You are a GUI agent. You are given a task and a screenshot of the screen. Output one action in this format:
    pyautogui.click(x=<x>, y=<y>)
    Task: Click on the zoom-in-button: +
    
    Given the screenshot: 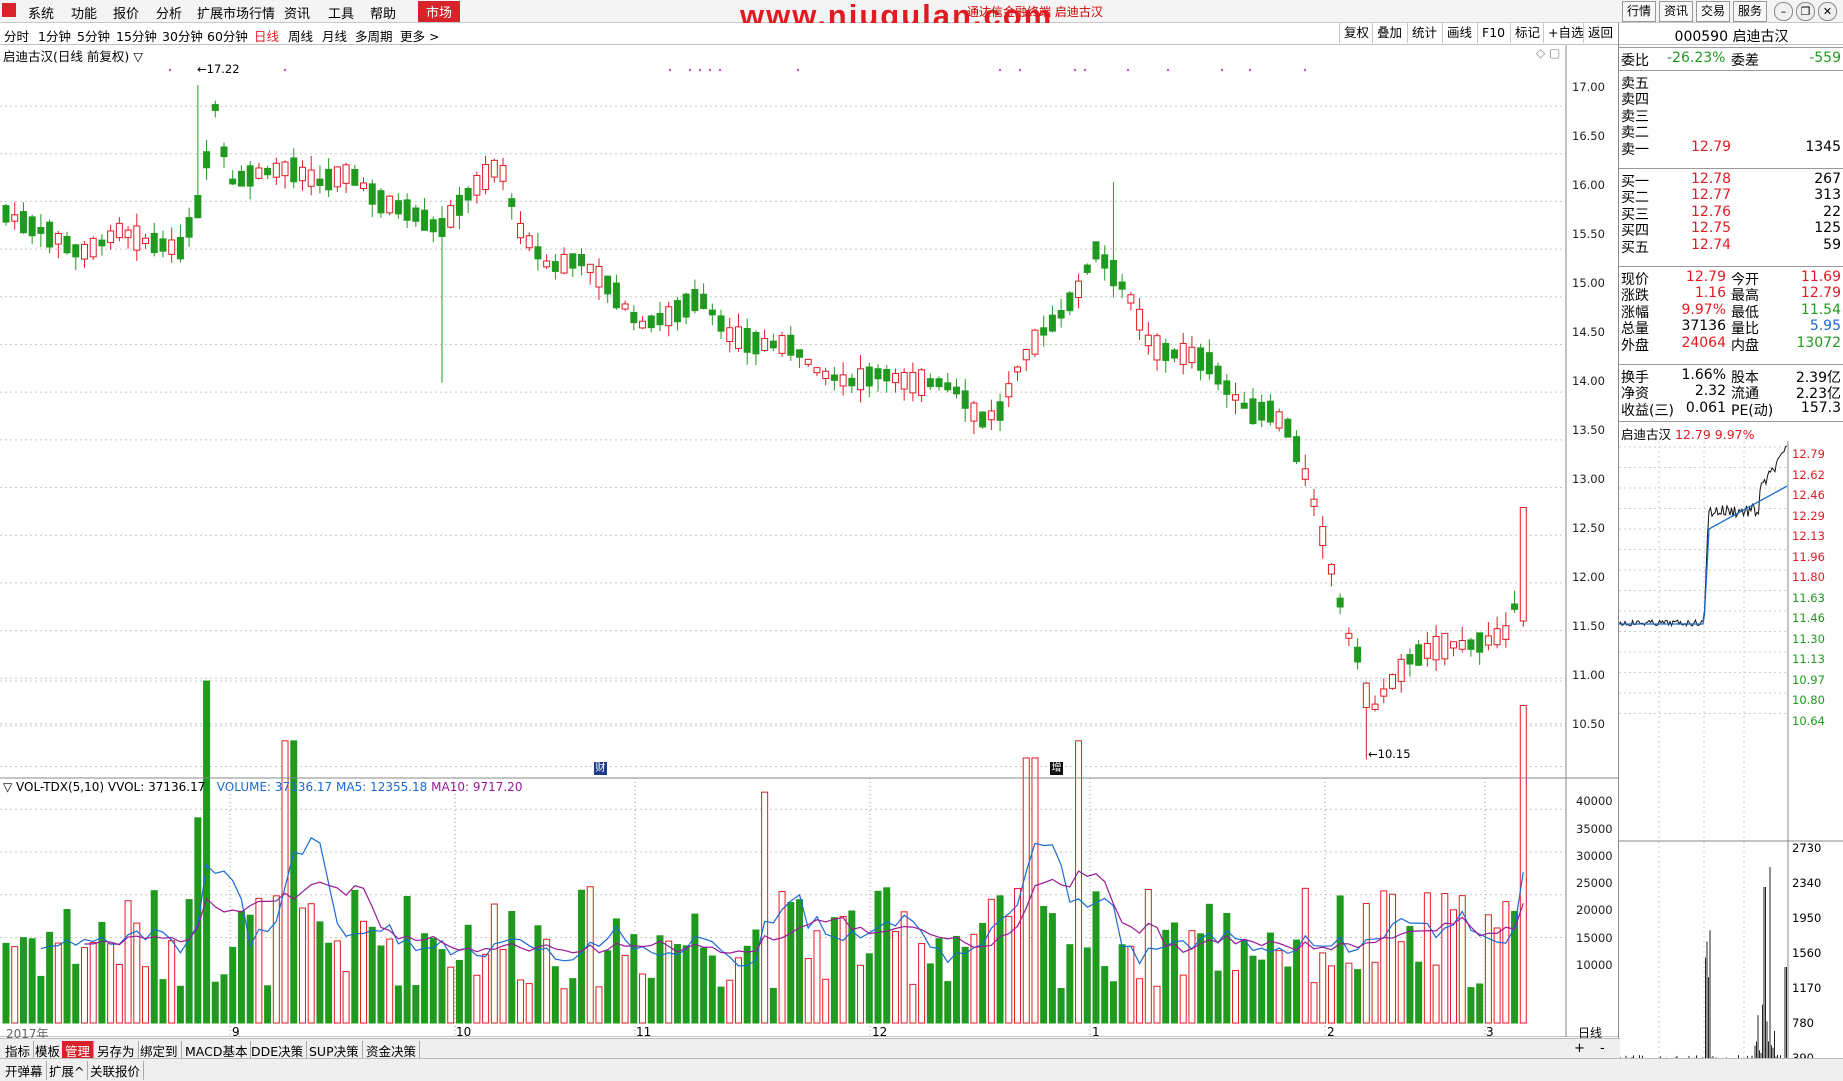 What is the action you would take?
    pyautogui.click(x=1579, y=1048)
    